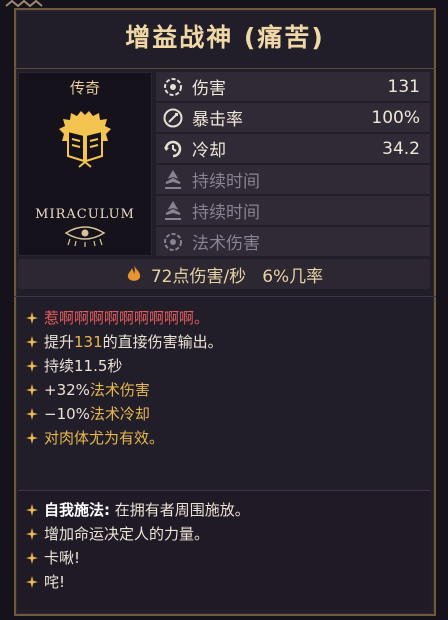 Image resolution: width=448 pixels, height=620 pixels. I want to click on line-text: 131, so click(88, 342).